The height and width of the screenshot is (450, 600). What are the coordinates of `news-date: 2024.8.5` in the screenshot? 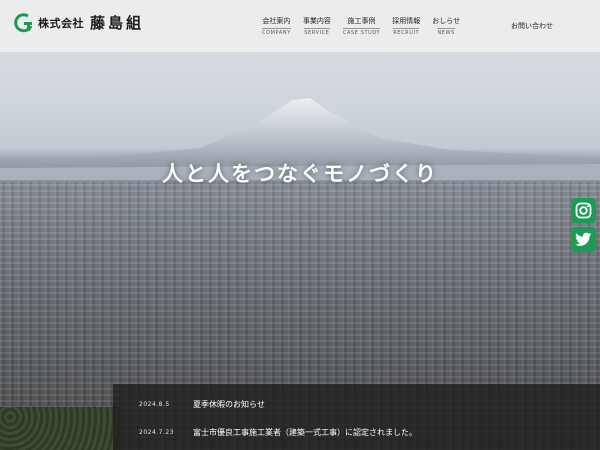 It's located at (154, 404).